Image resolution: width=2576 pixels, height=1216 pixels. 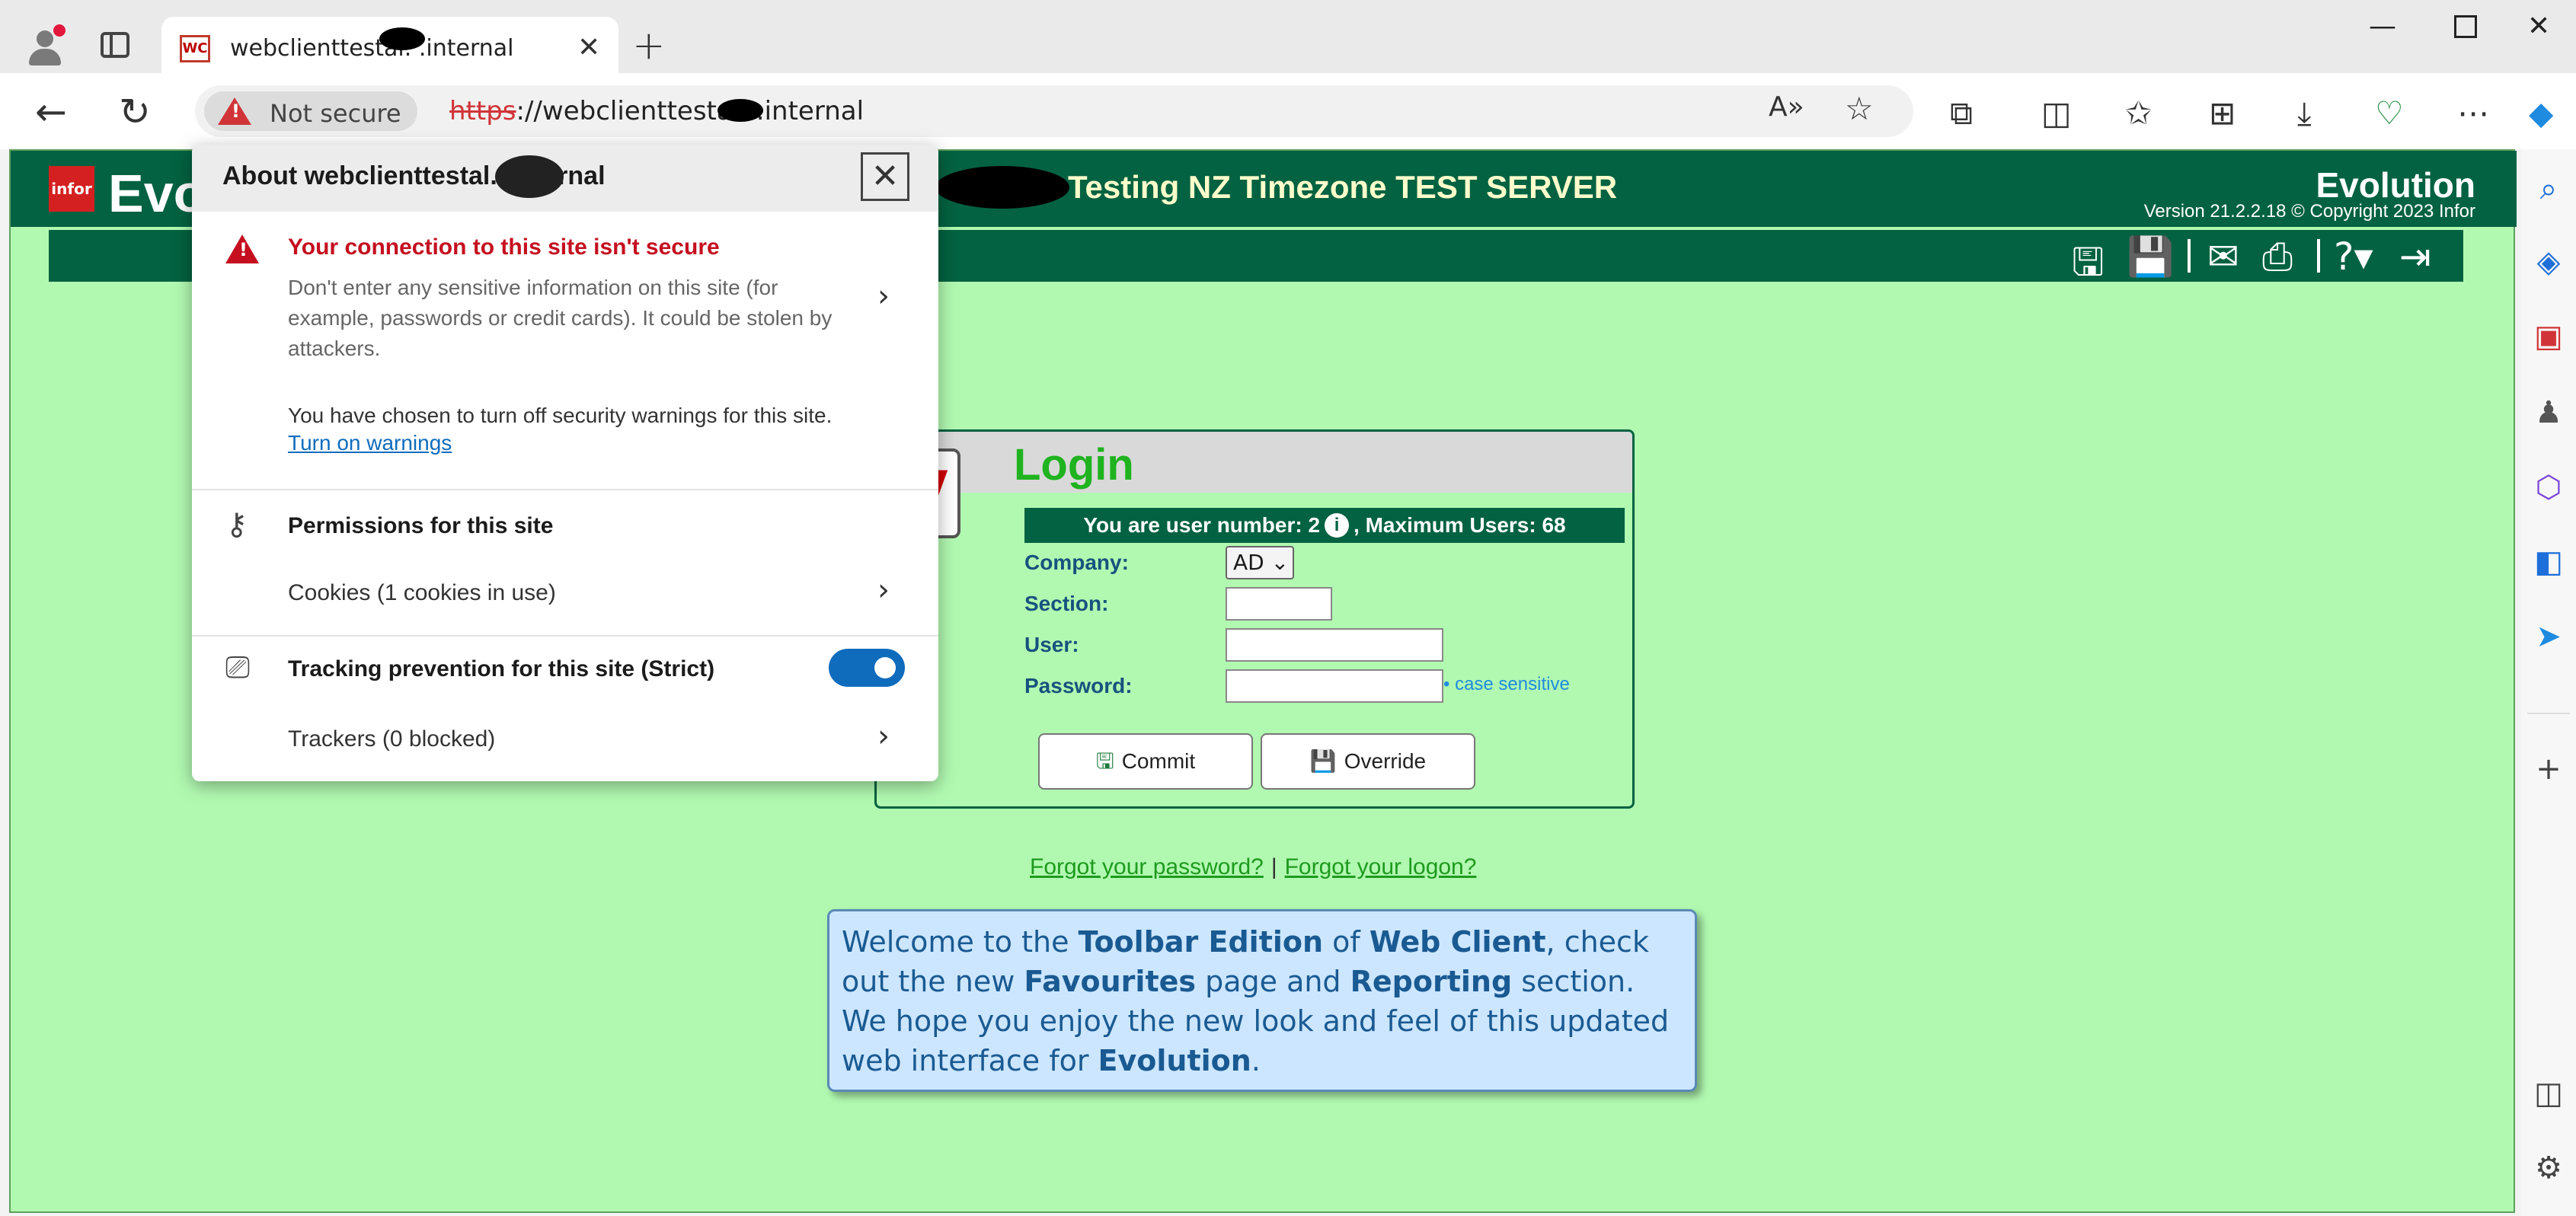 I want to click on office-icon: ⬡, so click(x=2549, y=487).